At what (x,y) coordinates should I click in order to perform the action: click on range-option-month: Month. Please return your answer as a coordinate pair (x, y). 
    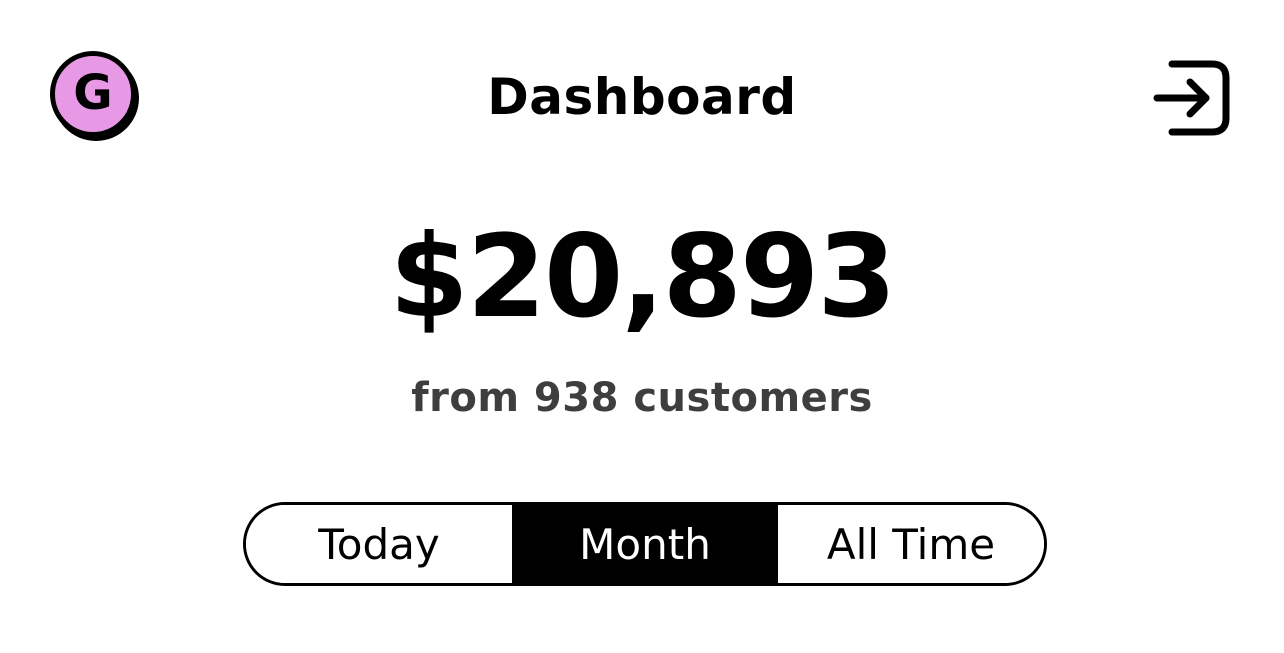
    Looking at the image, I should click on (645, 544).